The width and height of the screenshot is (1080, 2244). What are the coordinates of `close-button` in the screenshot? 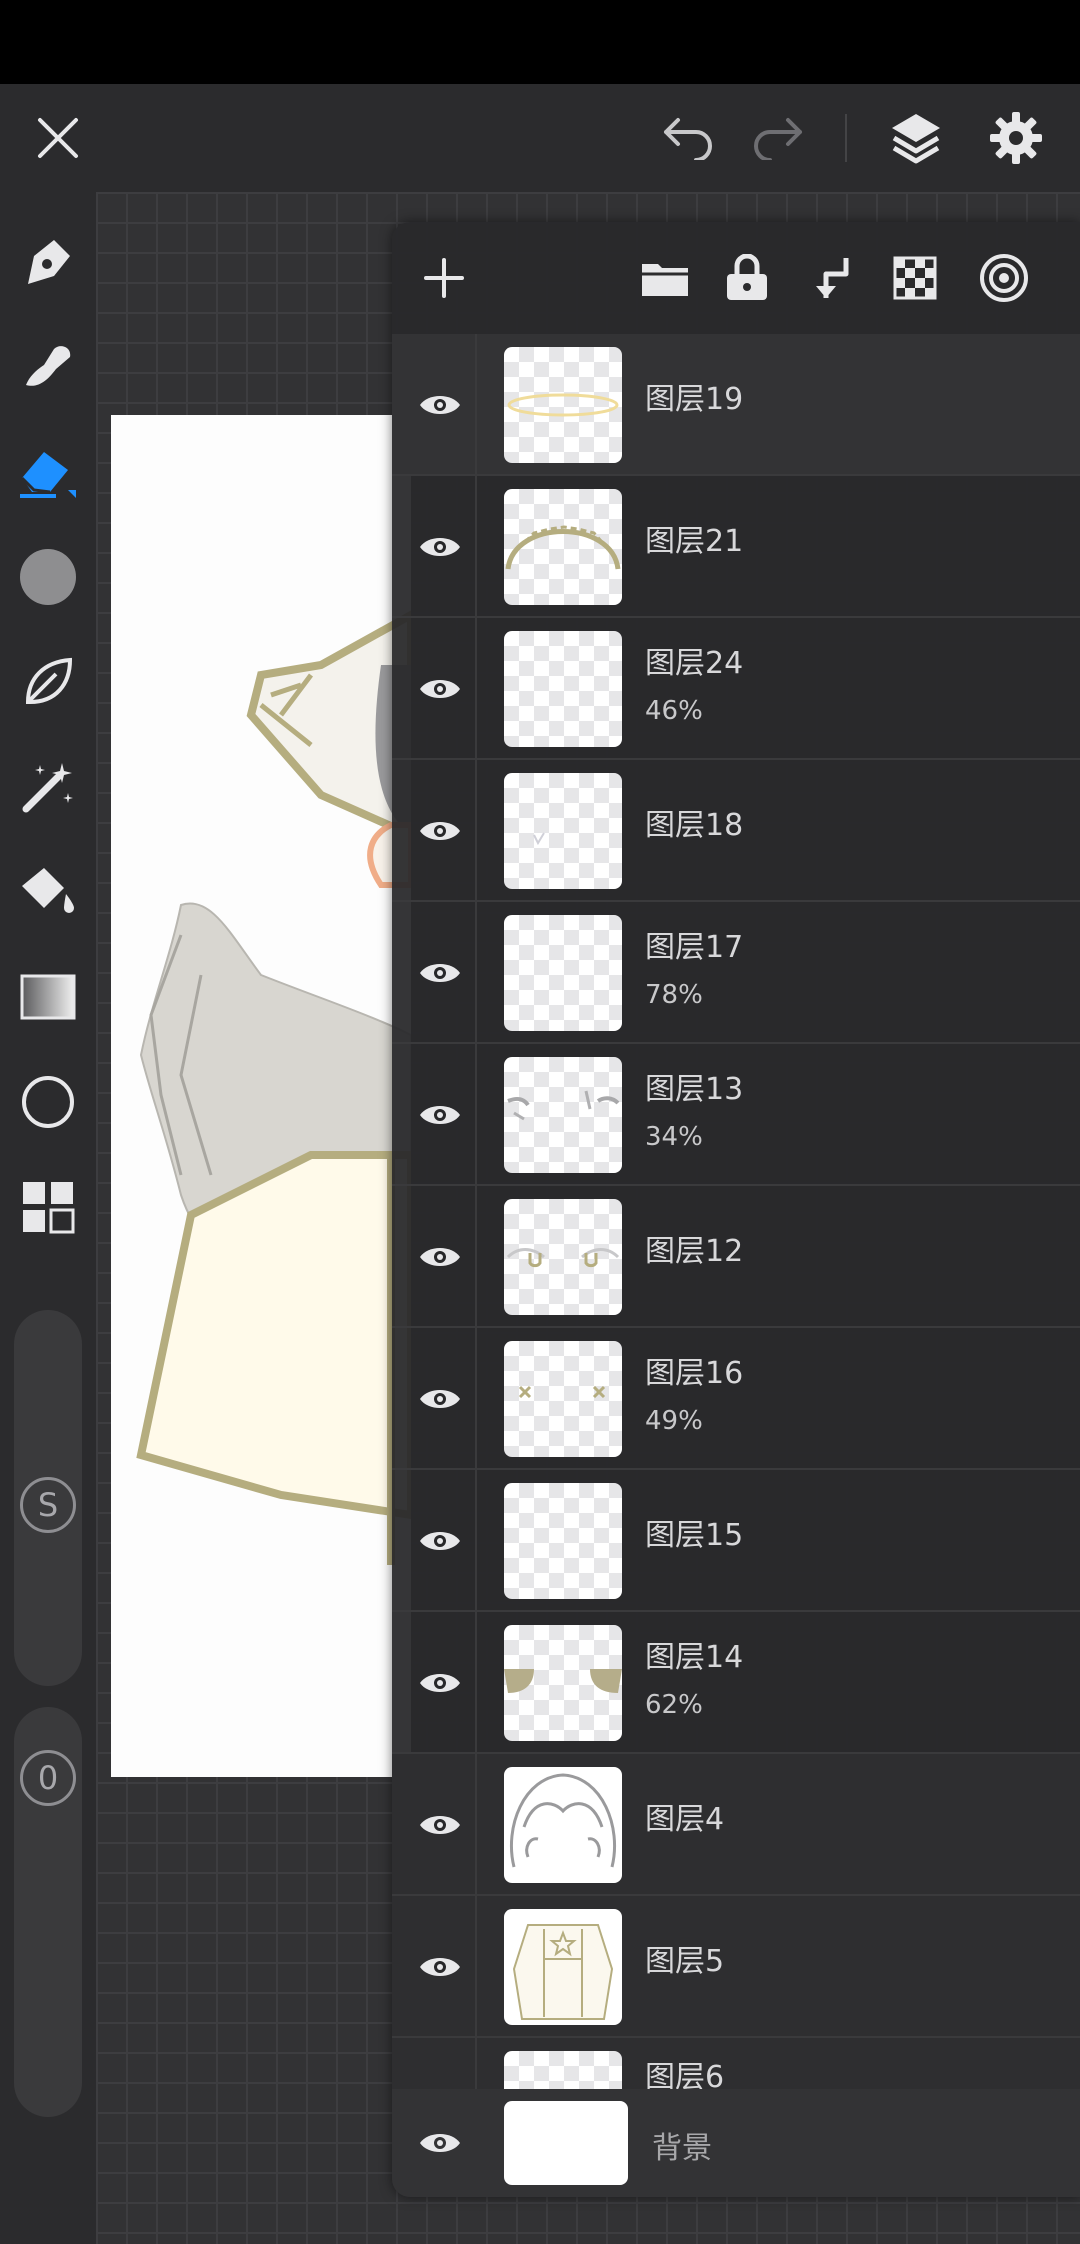 It's located at (58, 138).